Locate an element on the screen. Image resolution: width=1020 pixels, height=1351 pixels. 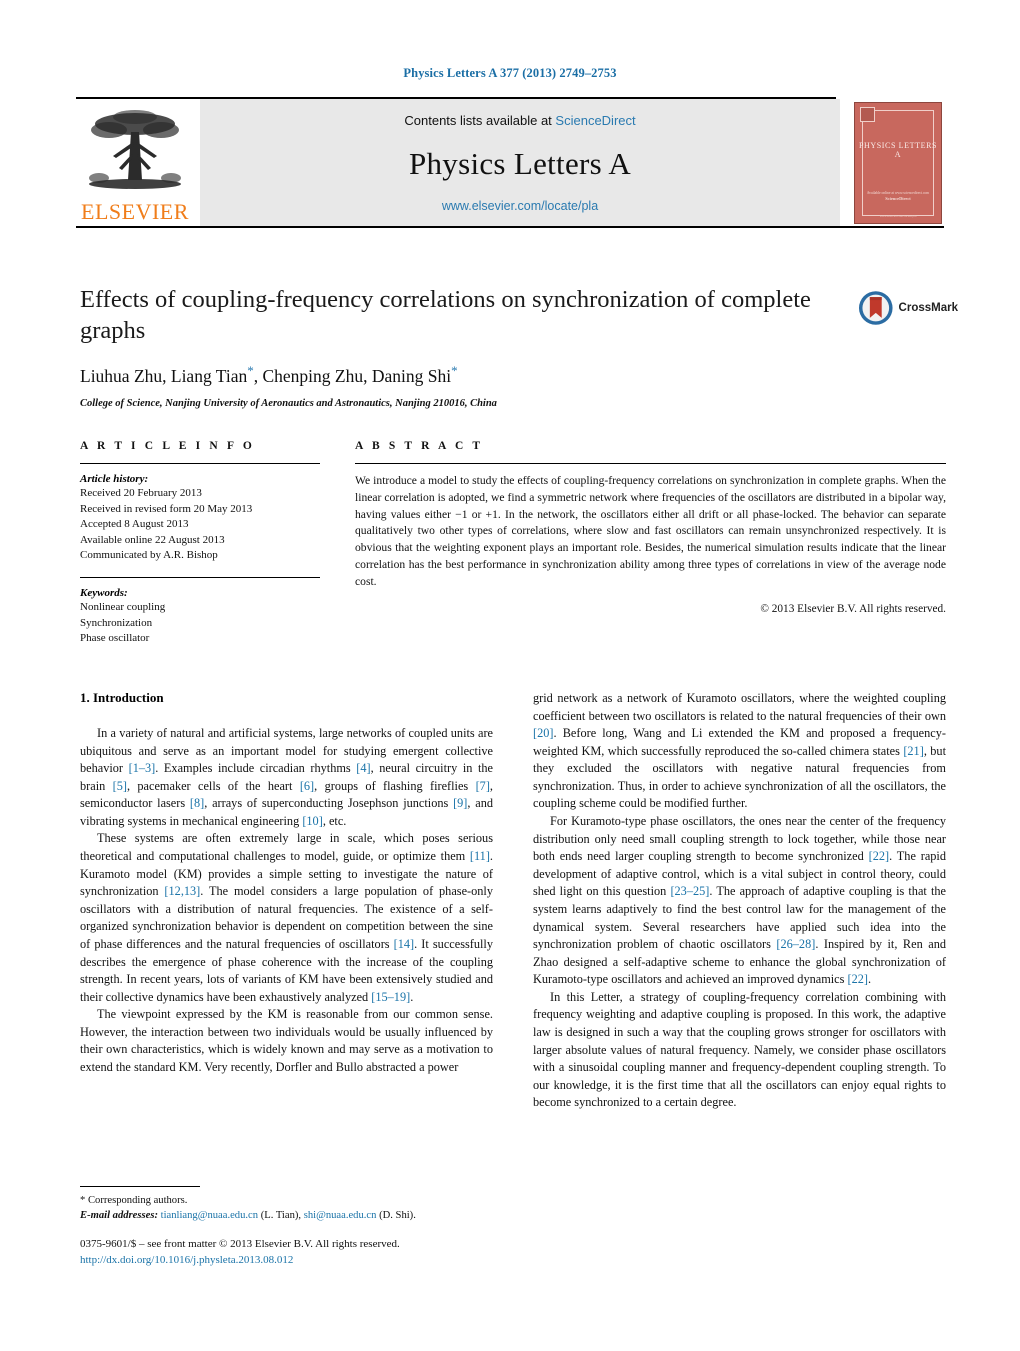
history-item: Received 20 February 2013 is located at coordinates (141, 493).